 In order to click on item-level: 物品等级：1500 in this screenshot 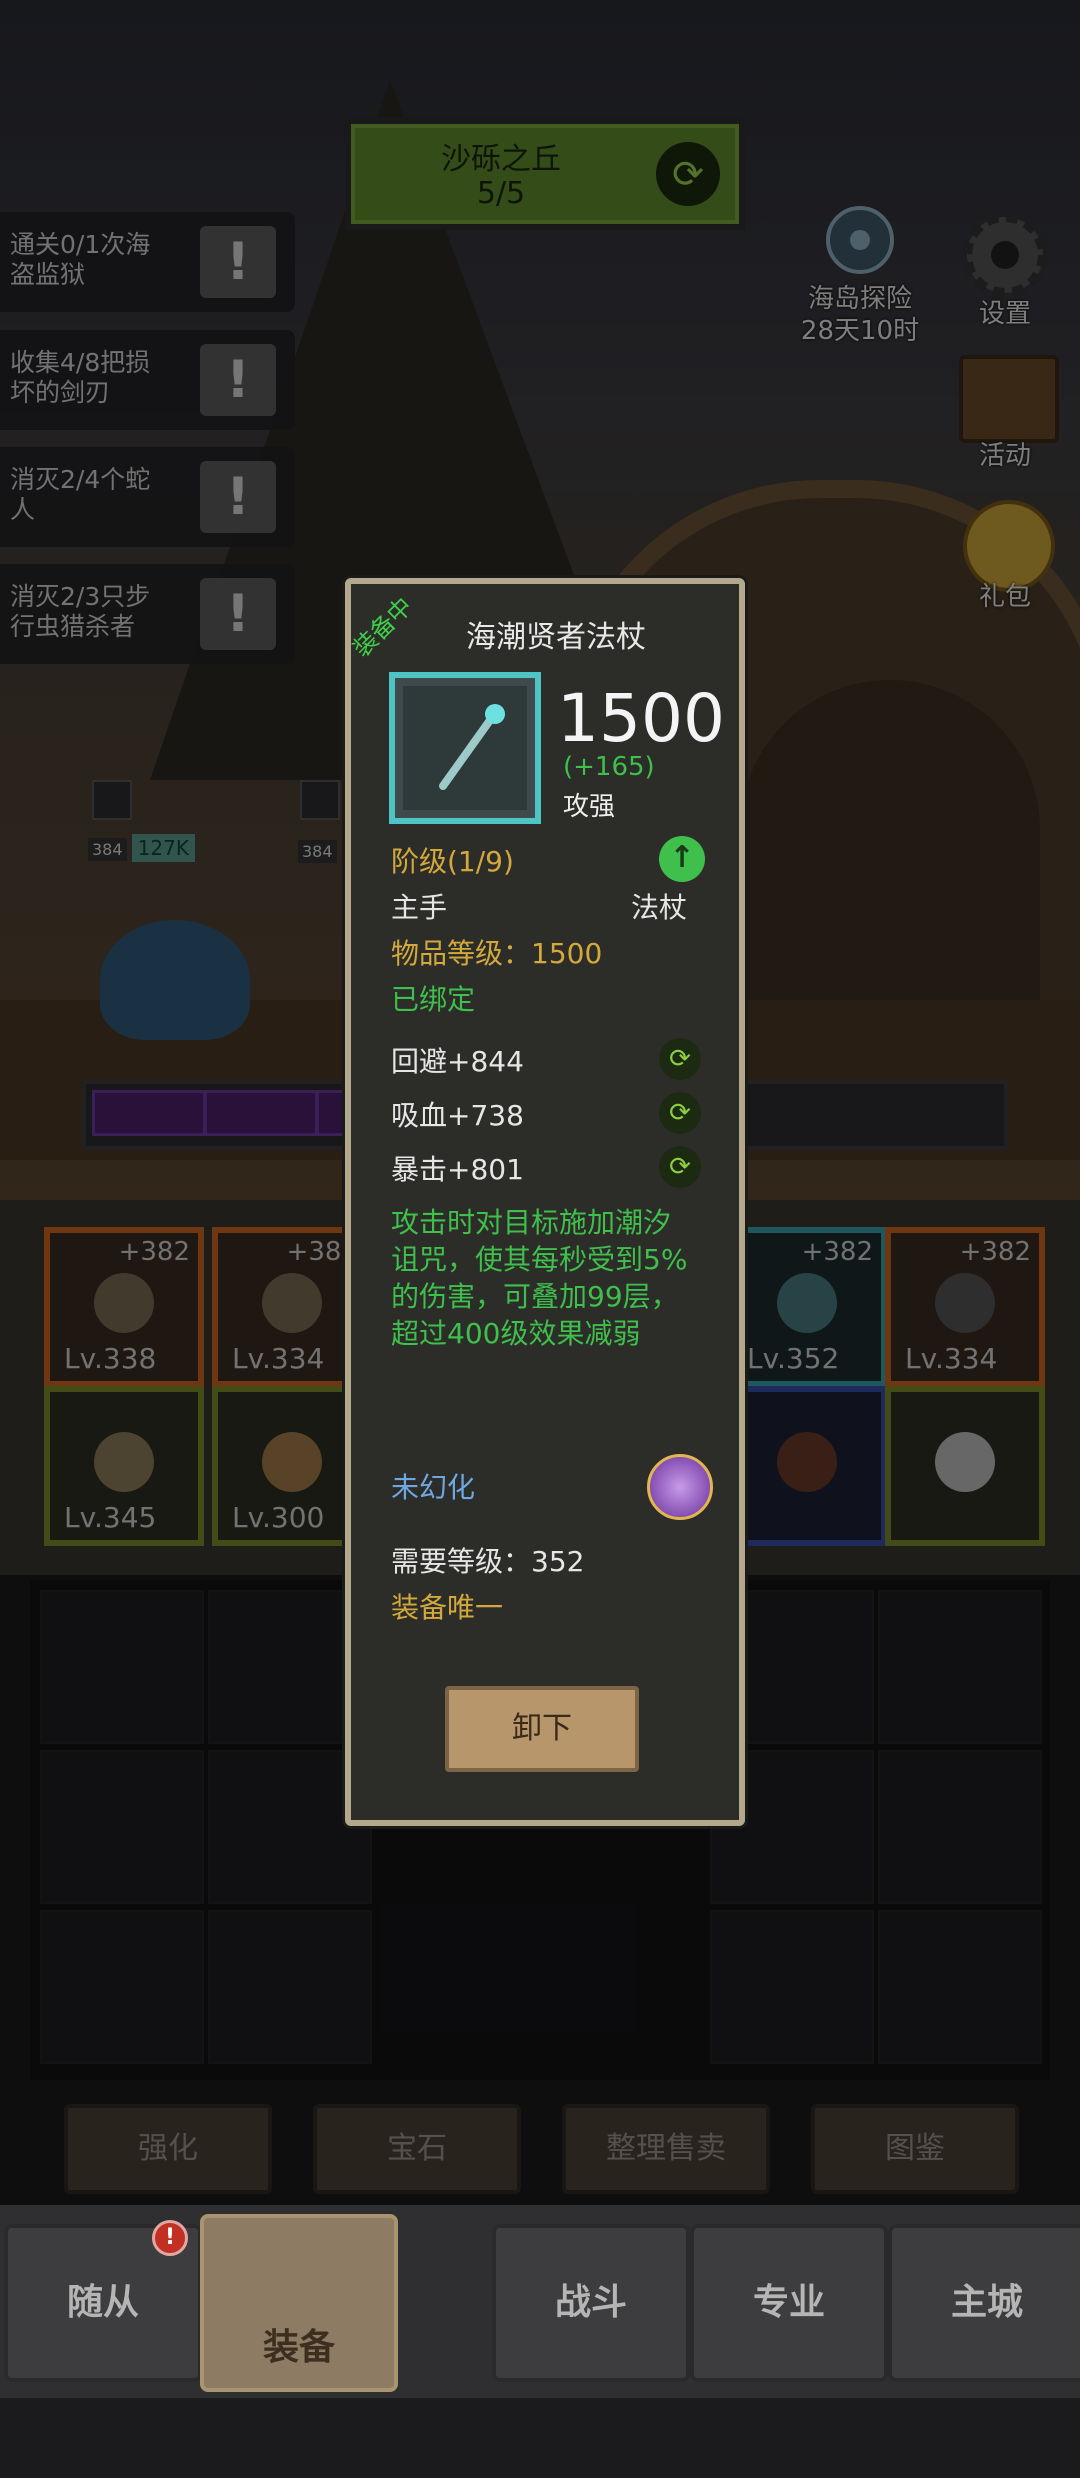, I will do `click(497, 953)`.